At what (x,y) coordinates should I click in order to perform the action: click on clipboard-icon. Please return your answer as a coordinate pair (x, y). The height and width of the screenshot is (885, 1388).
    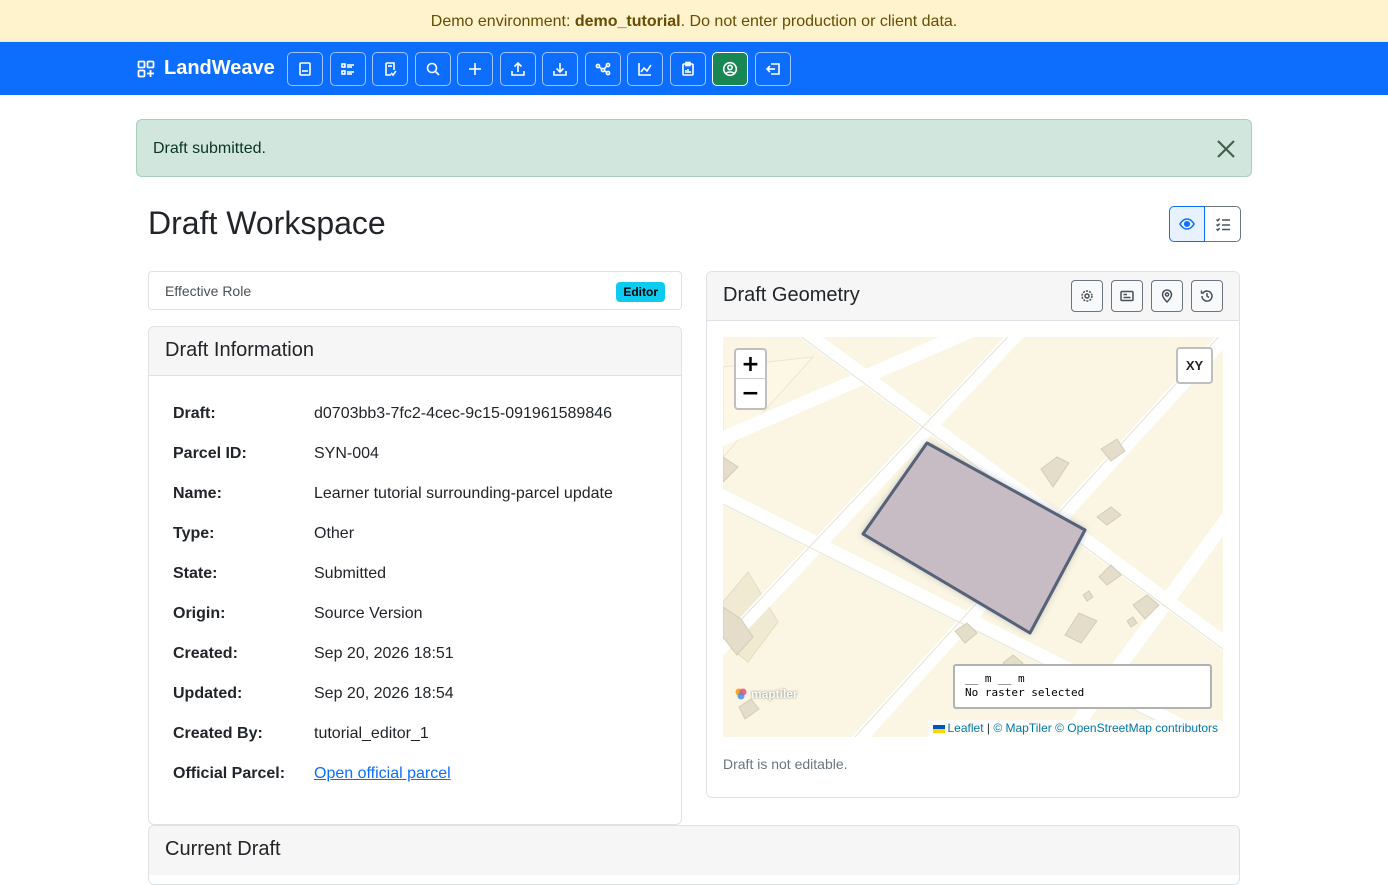
    Looking at the image, I should click on (687, 68).